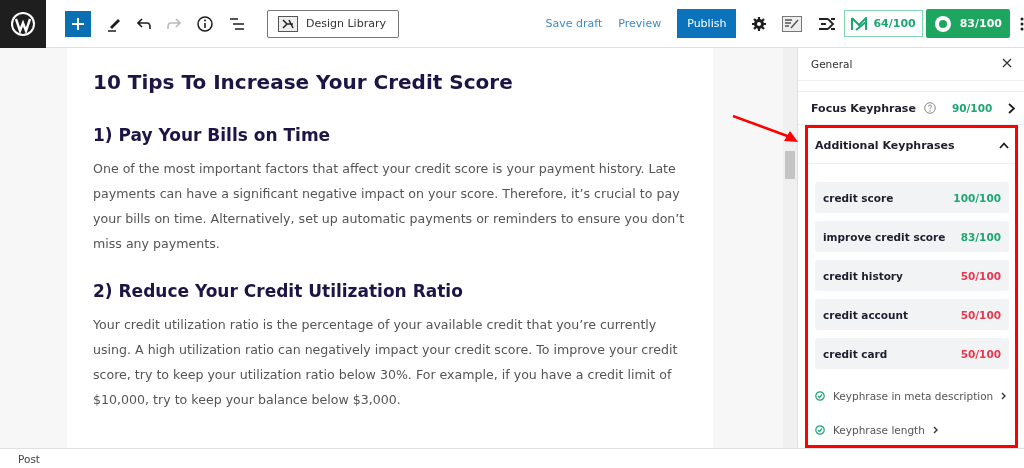 The width and height of the screenshot is (1024, 468). What do you see at coordinates (29, 459) in the screenshot?
I see `breadcrumb: Post` at bounding box center [29, 459].